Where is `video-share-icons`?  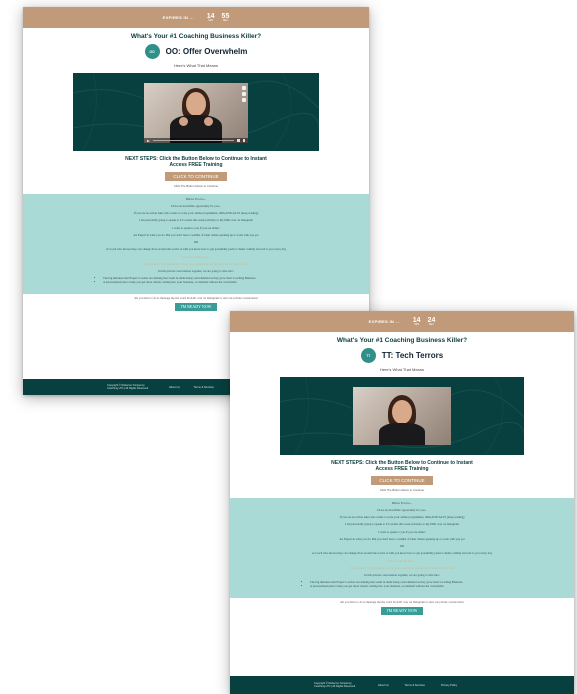 video-share-icons is located at coordinates (244, 94).